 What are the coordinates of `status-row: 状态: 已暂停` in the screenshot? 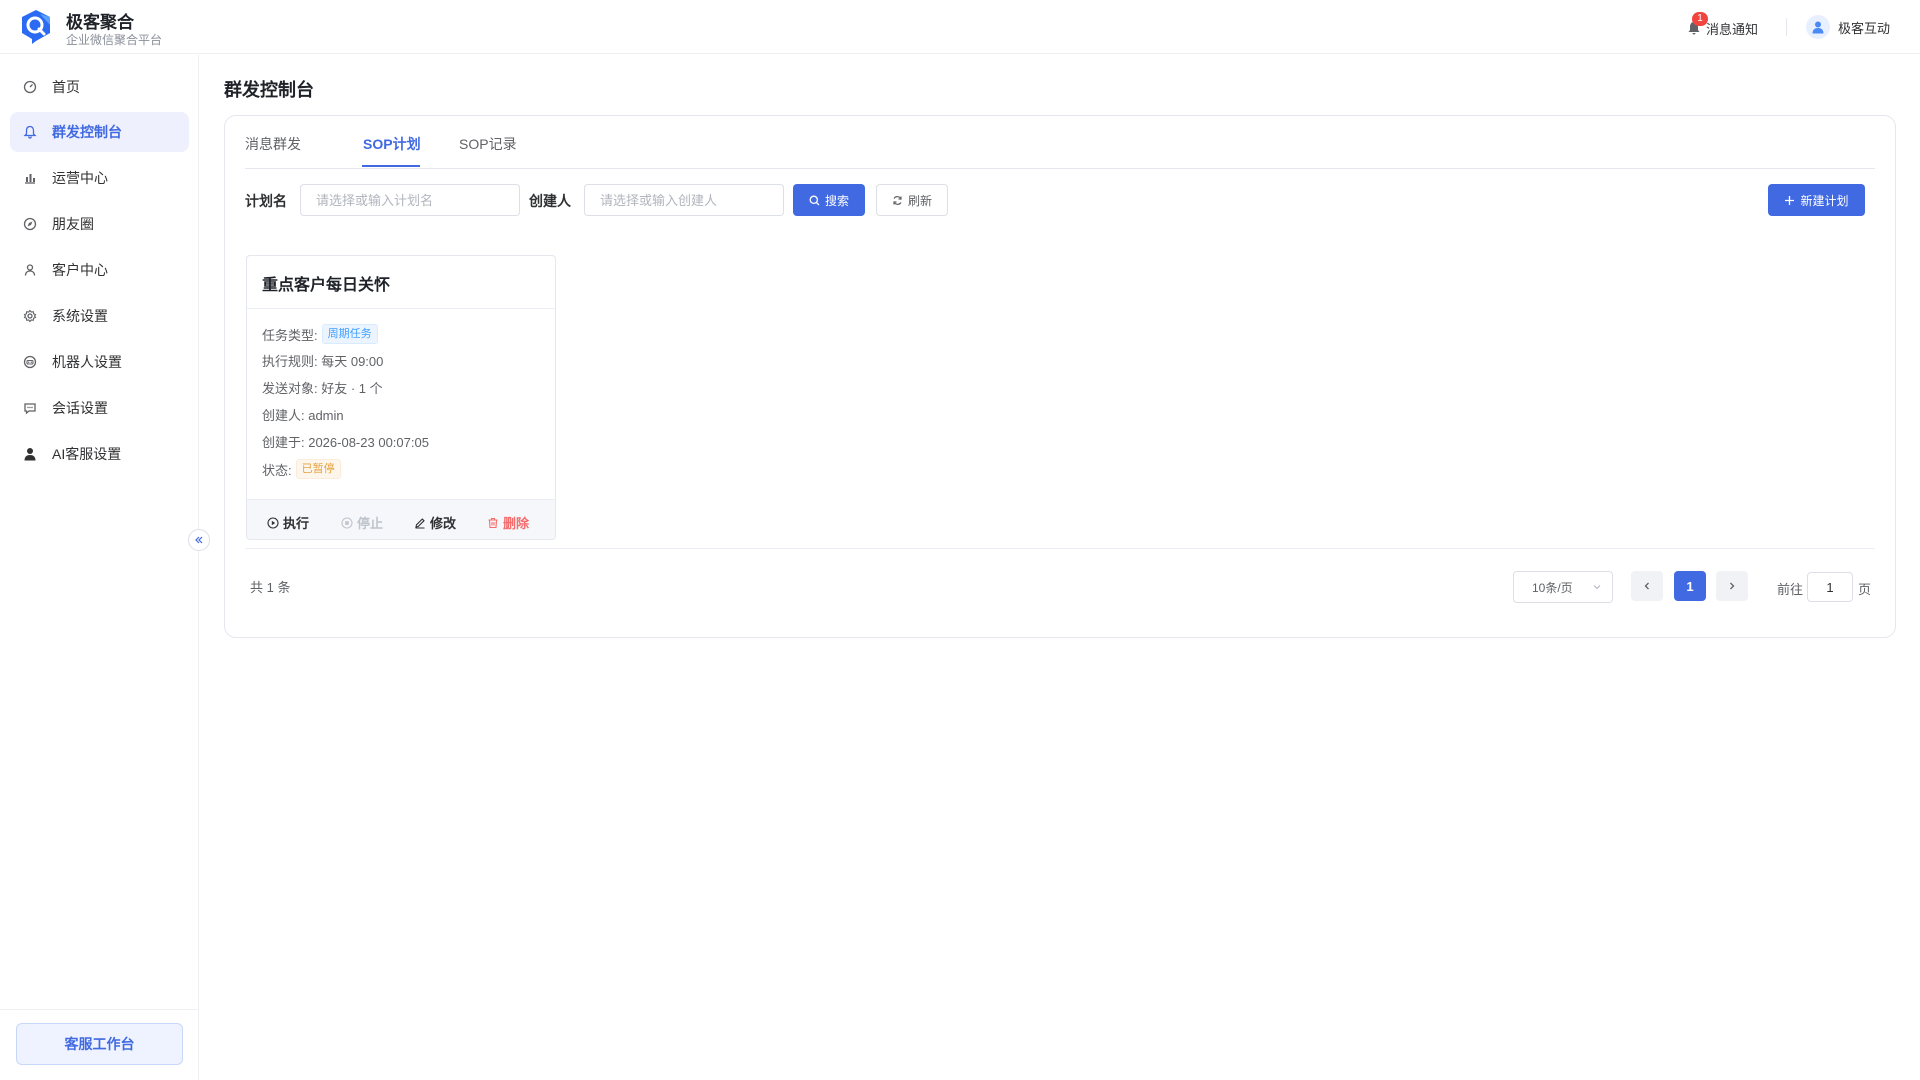 It's located at (301, 469).